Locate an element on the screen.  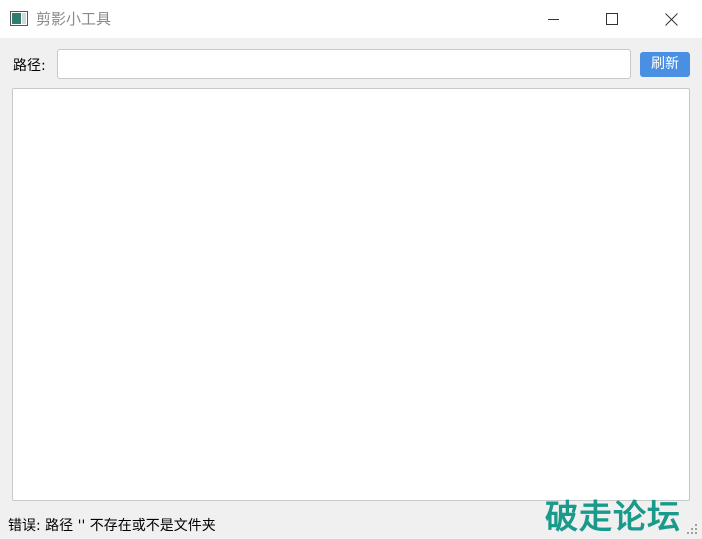
maximize-button is located at coordinates (612, 19).